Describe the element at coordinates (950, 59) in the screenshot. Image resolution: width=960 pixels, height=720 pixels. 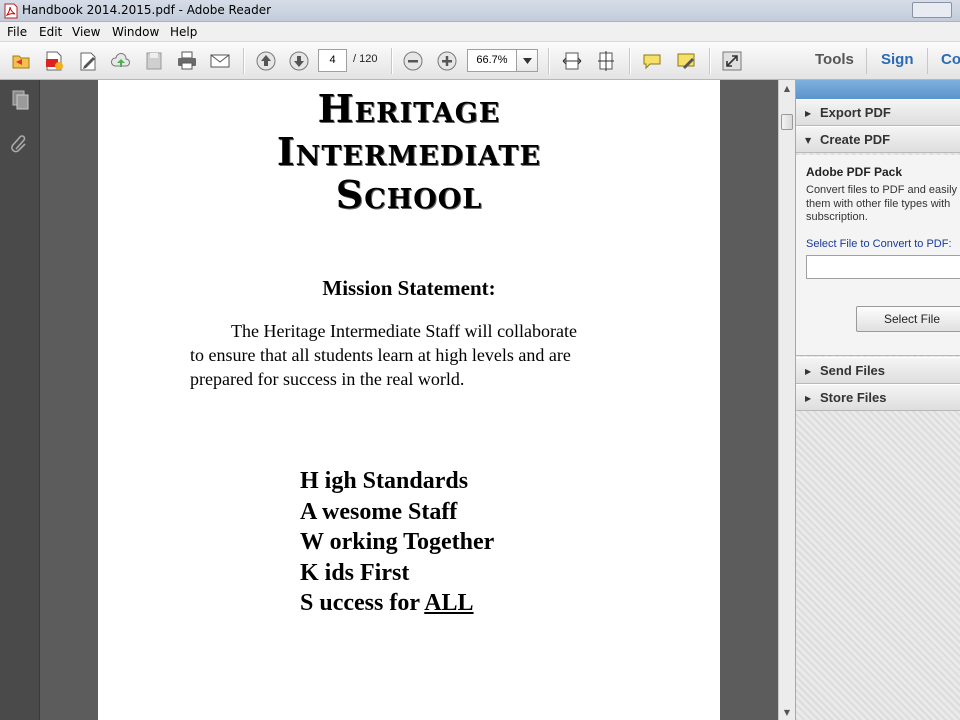
I see `comment-pane-link: Co` at that location.